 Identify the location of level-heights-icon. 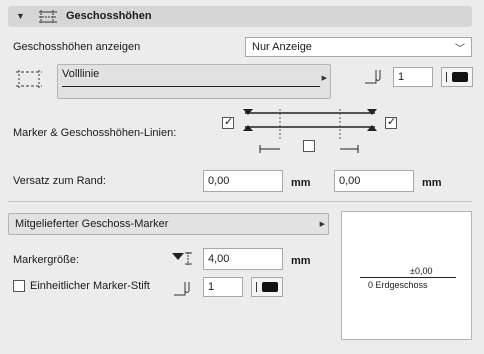
(48, 16).